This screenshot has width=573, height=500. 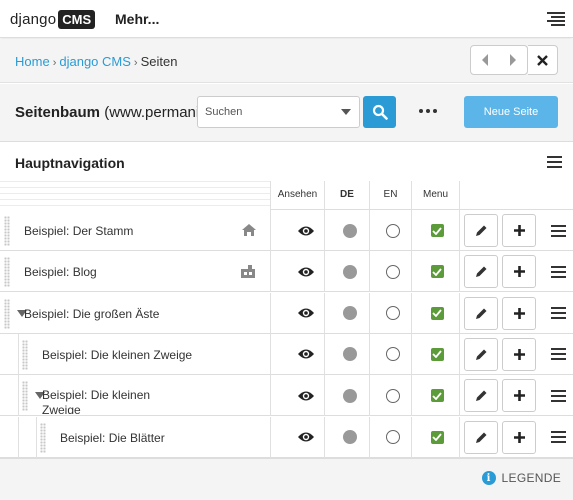 What do you see at coordinates (53, 19) in the screenshot?
I see `django-cms-logo: django CMS` at bounding box center [53, 19].